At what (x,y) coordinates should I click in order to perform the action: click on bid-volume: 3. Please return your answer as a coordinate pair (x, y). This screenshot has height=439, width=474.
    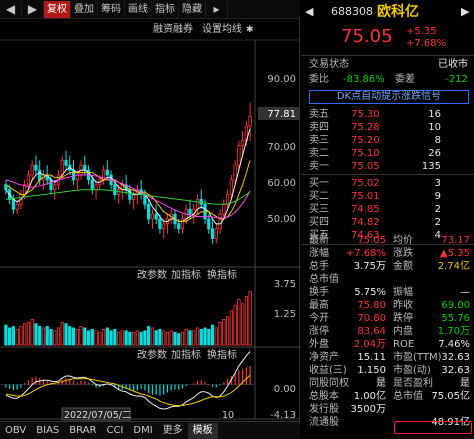
    Looking at the image, I should click on (437, 183).